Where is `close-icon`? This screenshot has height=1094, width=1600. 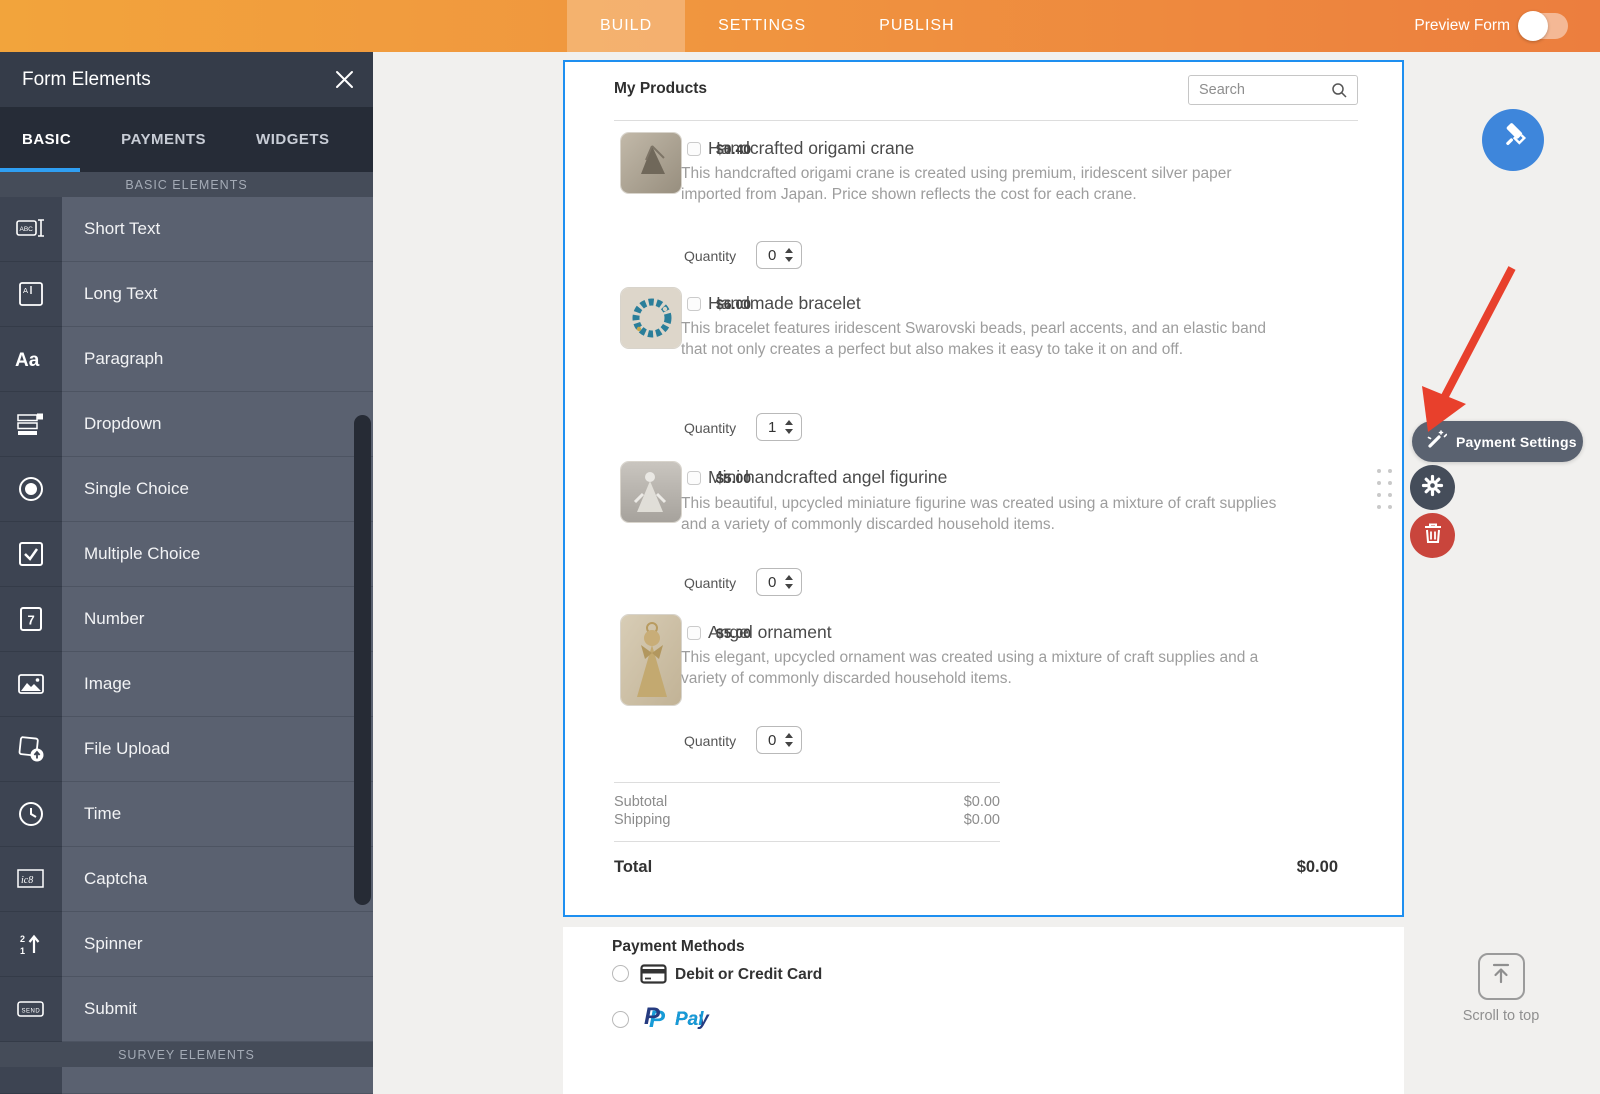
close-icon is located at coordinates (344, 79).